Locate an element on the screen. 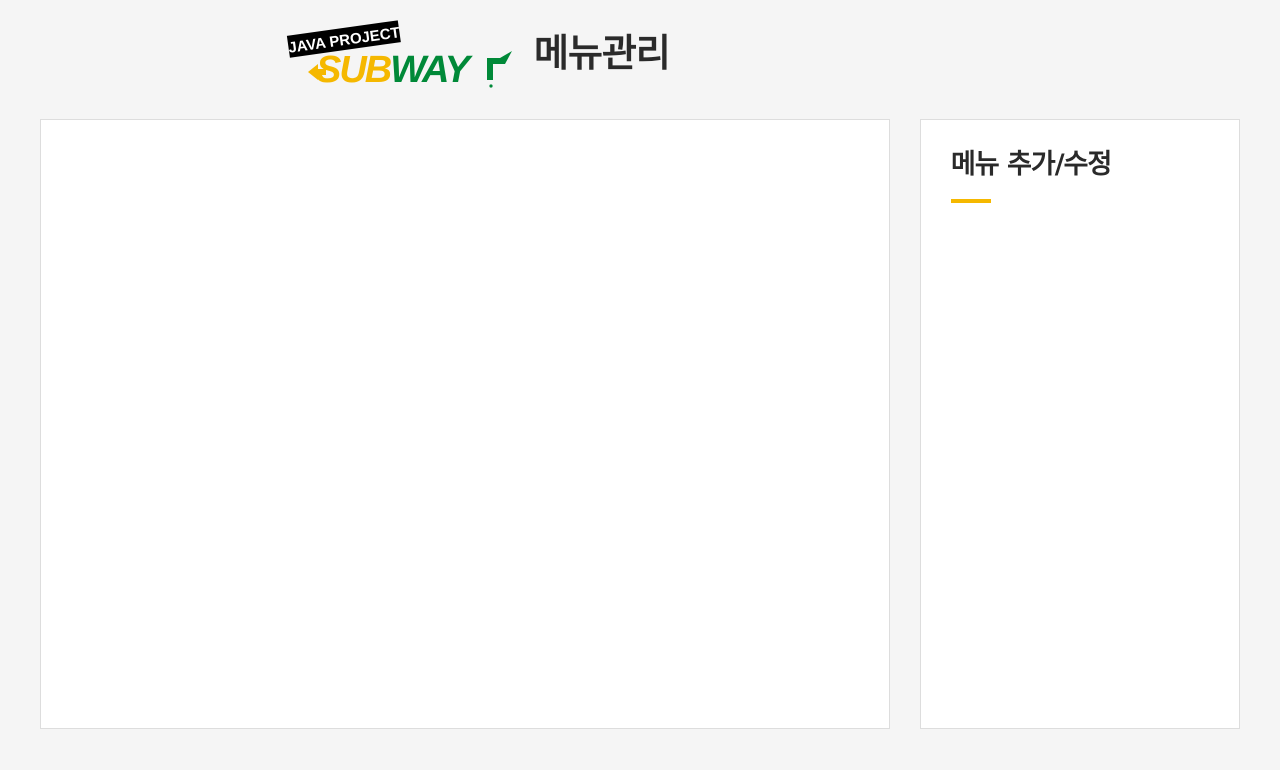 This screenshot has width=1280, height=770. page-header: JAVA PROJECT SUBWAY 메뉴관리 is located at coordinates (478, 55).